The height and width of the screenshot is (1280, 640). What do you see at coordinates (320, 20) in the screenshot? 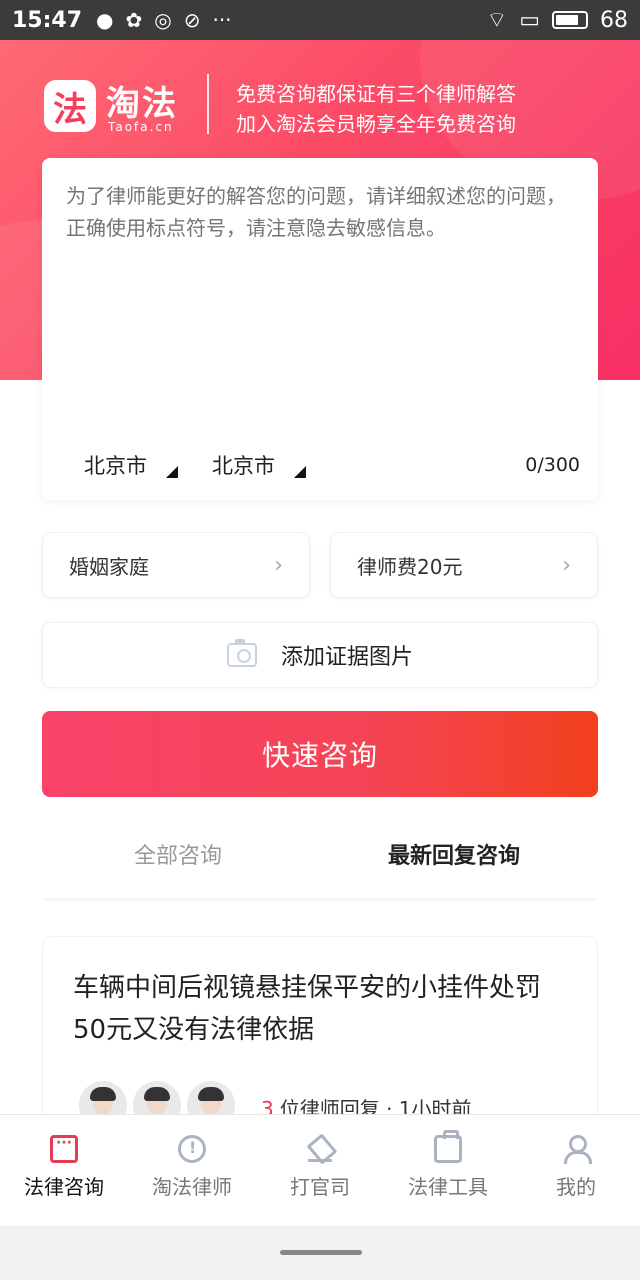
I see `status-bar: 15:47 ● ✿ ◎ ⊘ ··· ⌔ ▭ 68` at bounding box center [320, 20].